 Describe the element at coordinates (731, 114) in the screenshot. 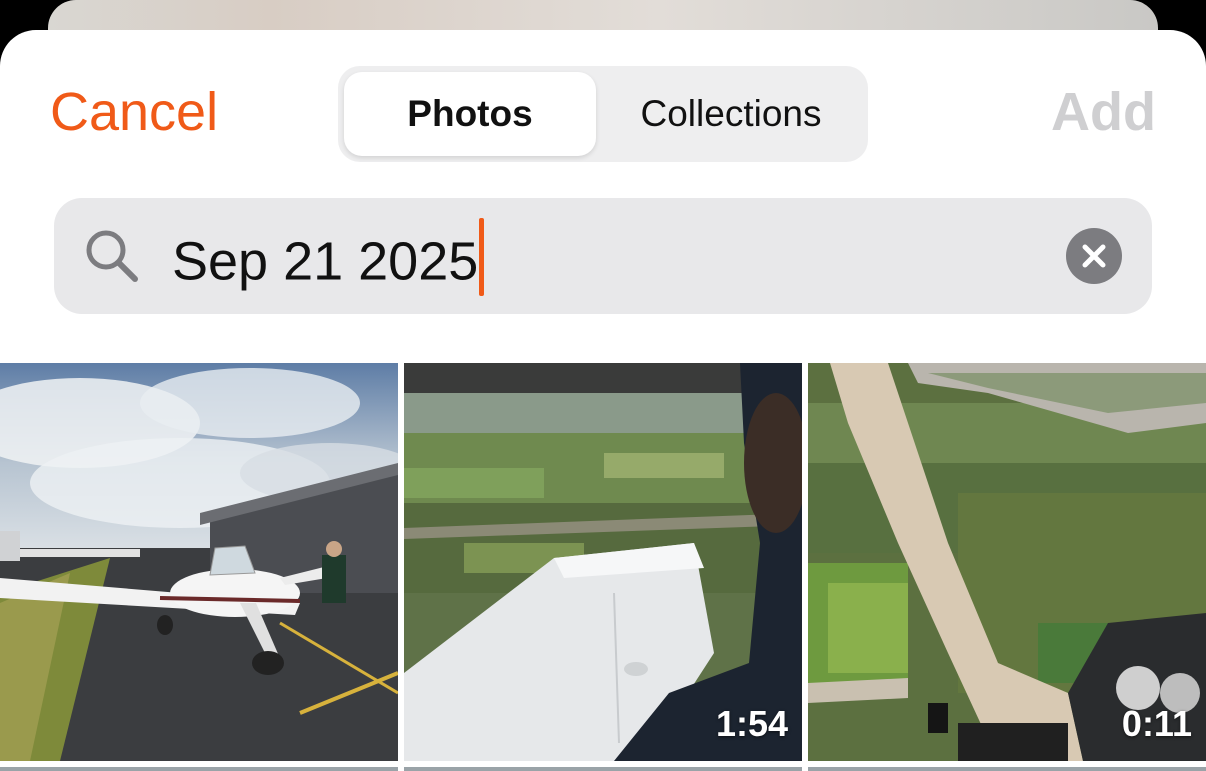

I see `tab-collections: Collections` at that location.